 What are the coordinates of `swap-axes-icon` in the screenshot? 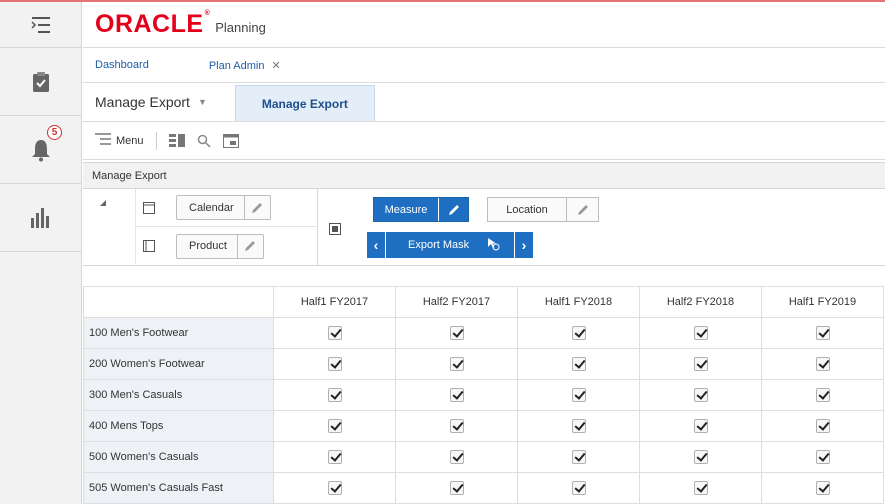 It's located at (335, 231).